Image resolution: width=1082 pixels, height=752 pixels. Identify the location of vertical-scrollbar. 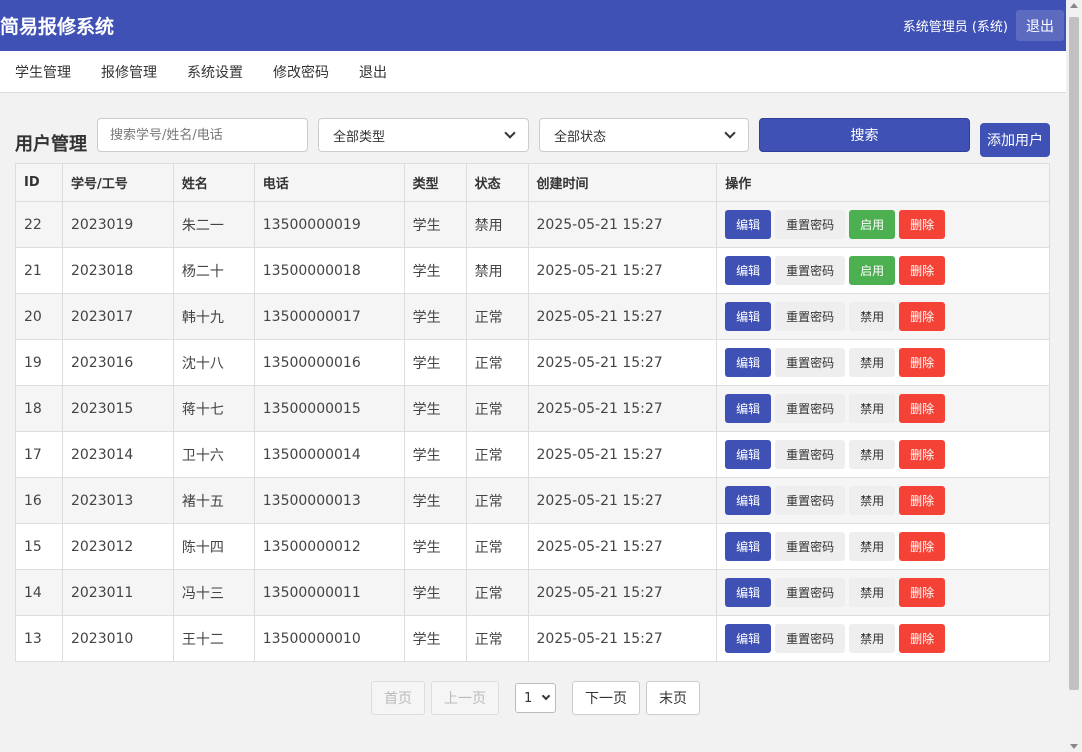
(1074, 376).